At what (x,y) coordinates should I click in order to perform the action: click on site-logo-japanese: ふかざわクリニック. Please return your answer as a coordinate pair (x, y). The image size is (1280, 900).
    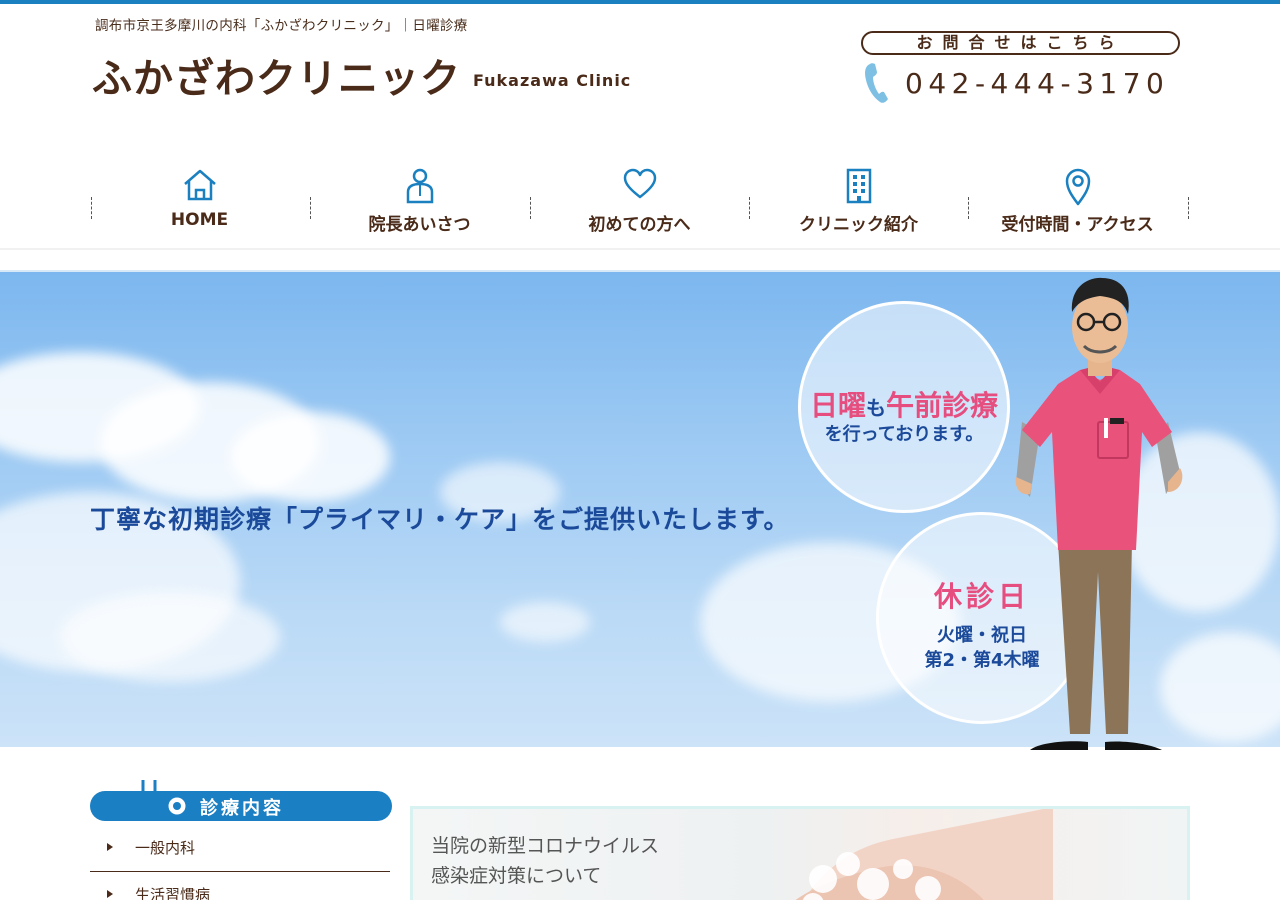
    Looking at the image, I should click on (276, 75).